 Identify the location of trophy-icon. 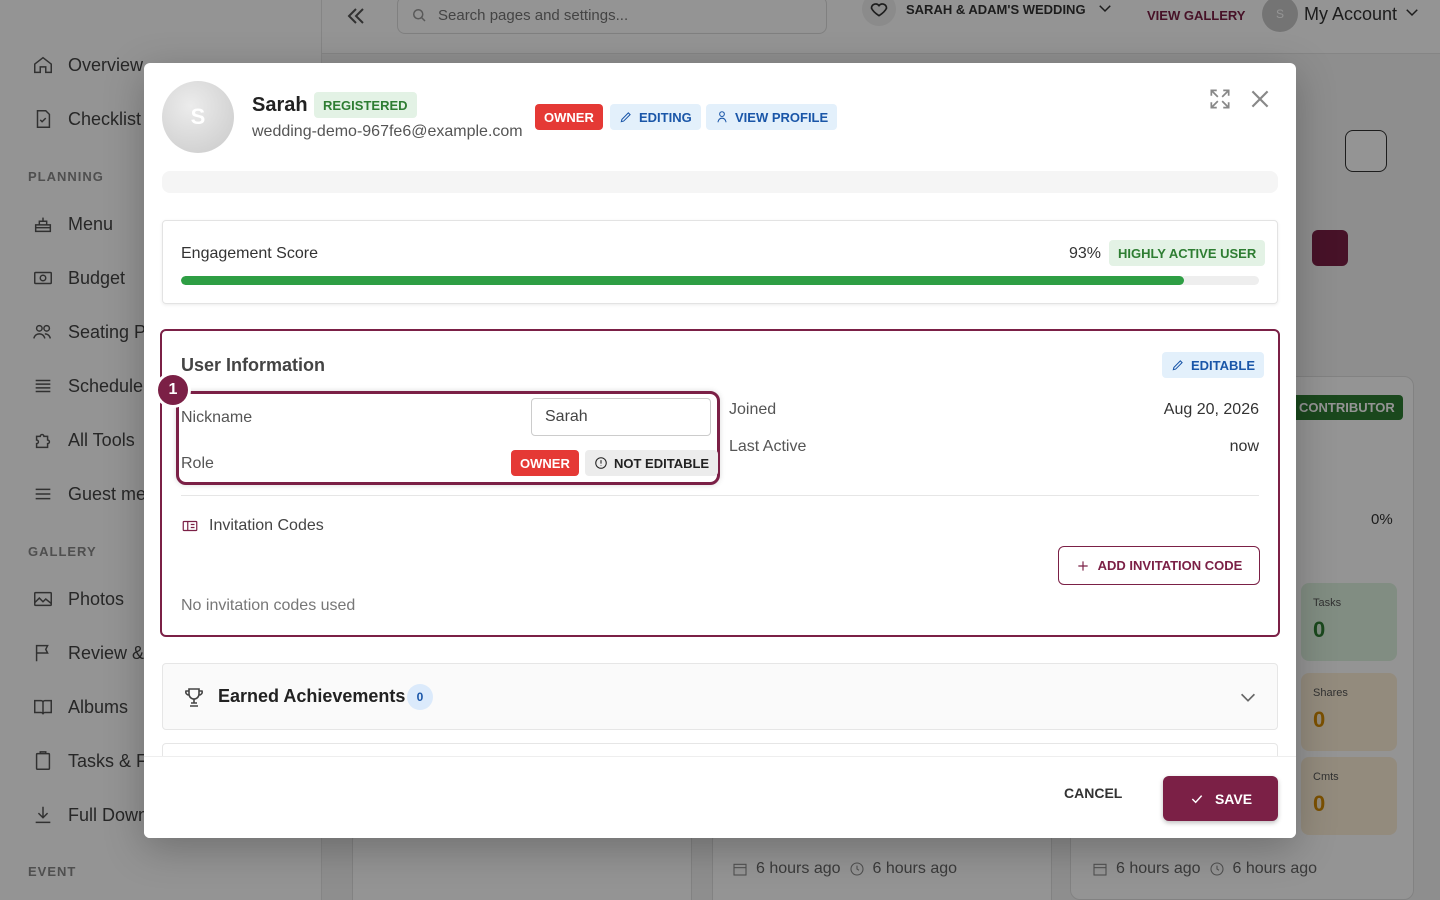
(194, 699).